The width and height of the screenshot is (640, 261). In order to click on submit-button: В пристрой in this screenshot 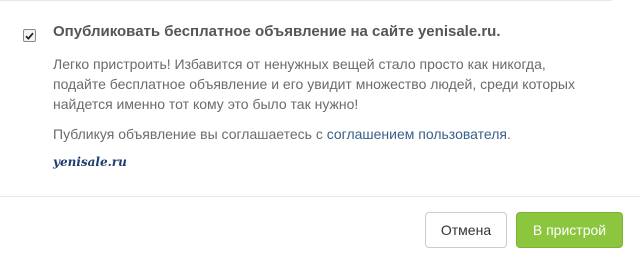, I will do `click(569, 230)`.